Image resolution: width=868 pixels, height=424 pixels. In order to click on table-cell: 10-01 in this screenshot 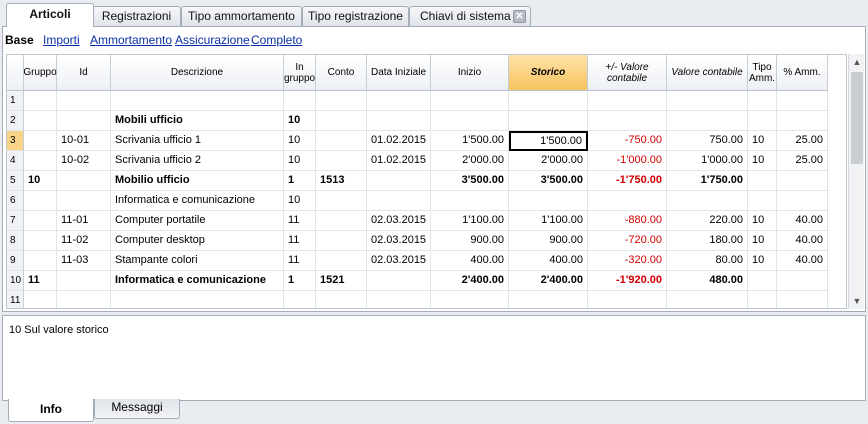, I will do `click(84, 141)`.